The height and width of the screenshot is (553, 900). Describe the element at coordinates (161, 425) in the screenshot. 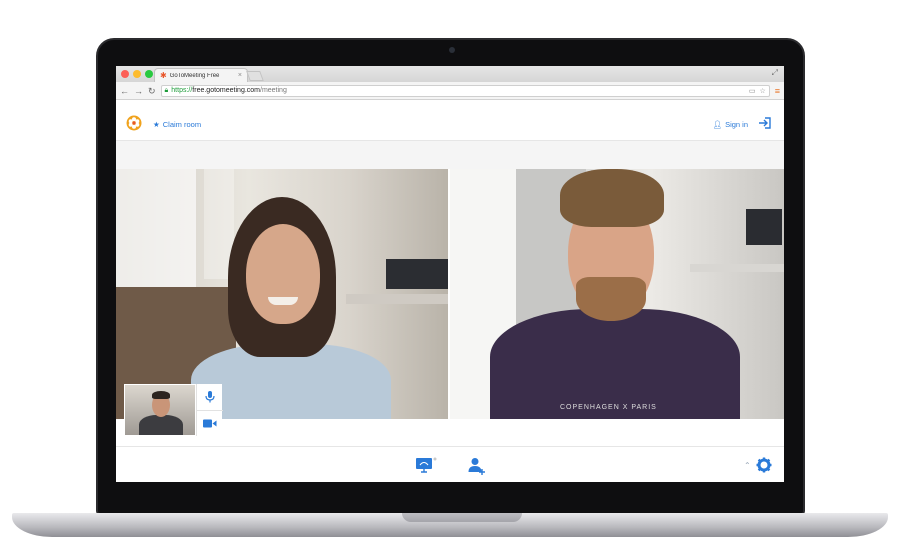

I see `self-body` at that location.